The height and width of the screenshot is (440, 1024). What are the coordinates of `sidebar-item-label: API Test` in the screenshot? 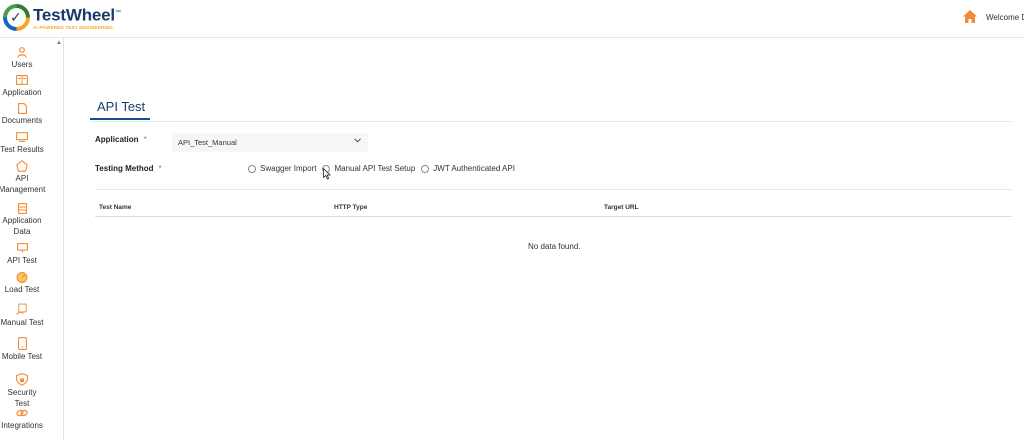 It's located at (22, 260).